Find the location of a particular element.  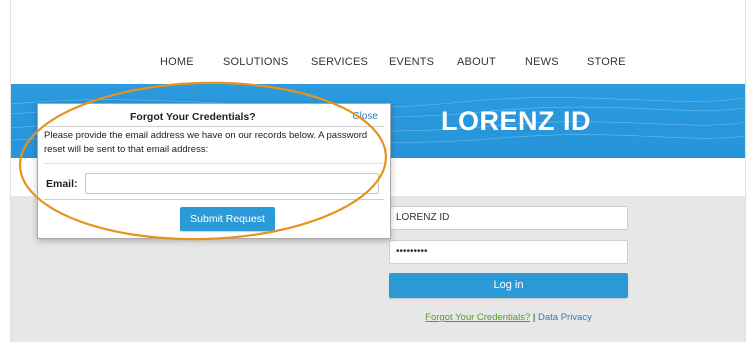

nav-item-solutions: SOLUTIONS is located at coordinates (255, 62).